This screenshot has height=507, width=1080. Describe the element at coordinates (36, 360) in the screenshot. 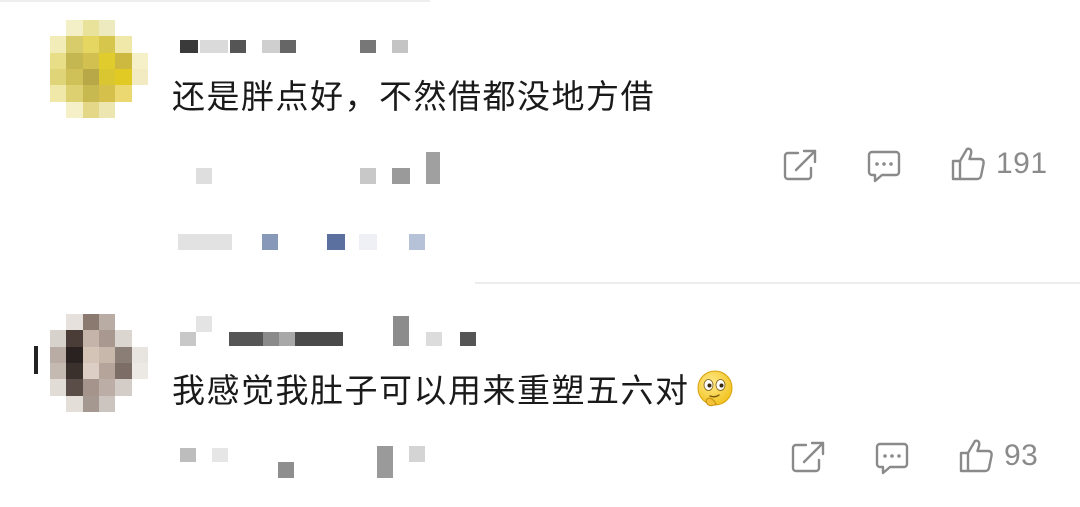

I see `avatar-edge` at that location.